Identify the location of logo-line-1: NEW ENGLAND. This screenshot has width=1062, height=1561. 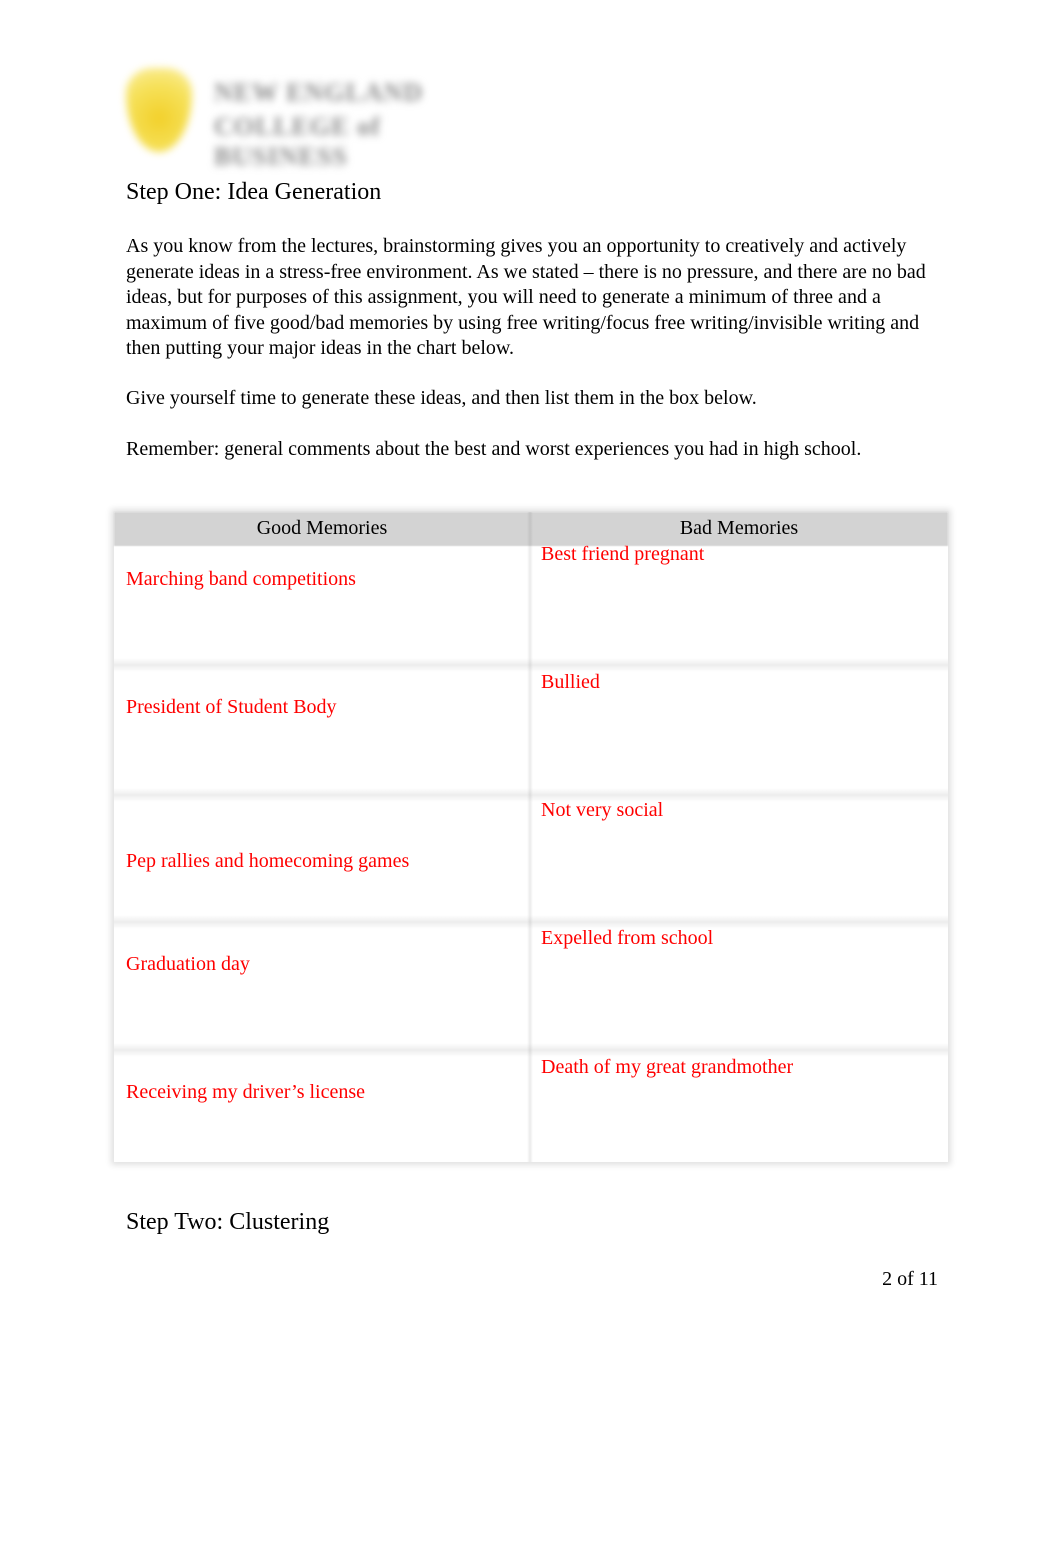
(319, 92).